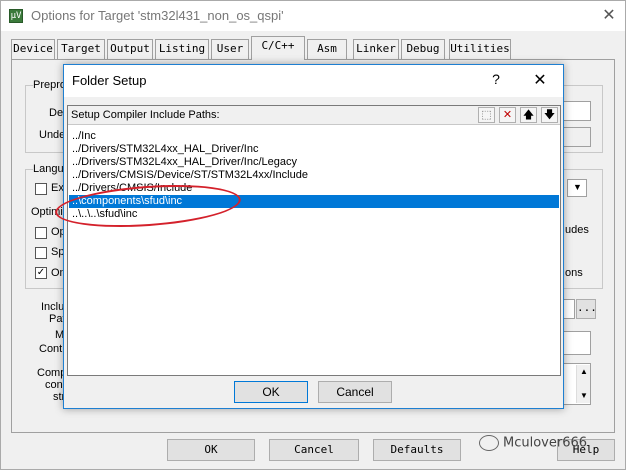 The image size is (626, 470). Describe the element at coordinates (376, 49) in the screenshot. I see `tab-linker: Linker` at that location.